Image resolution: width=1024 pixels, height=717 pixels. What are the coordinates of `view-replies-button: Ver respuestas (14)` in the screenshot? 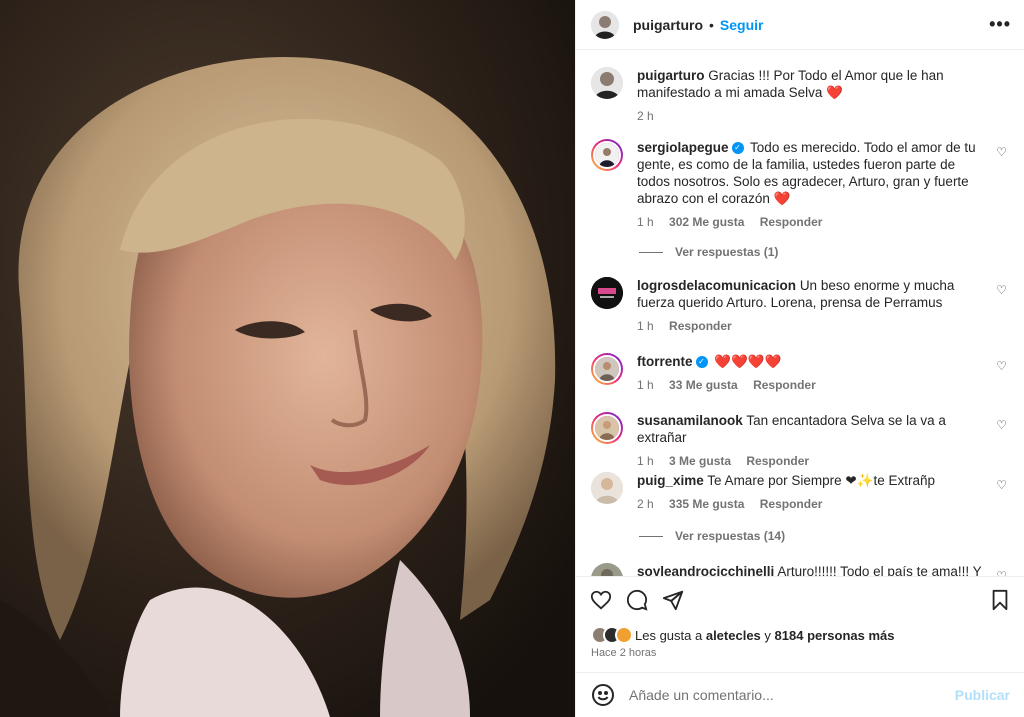 It's located at (712, 536).